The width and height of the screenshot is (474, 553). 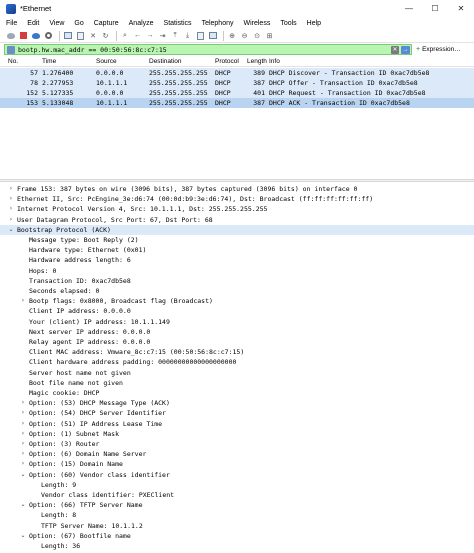 What do you see at coordinates (257, 36) in the screenshot?
I see `zoom-normal-button: ⊙` at bounding box center [257, 36].